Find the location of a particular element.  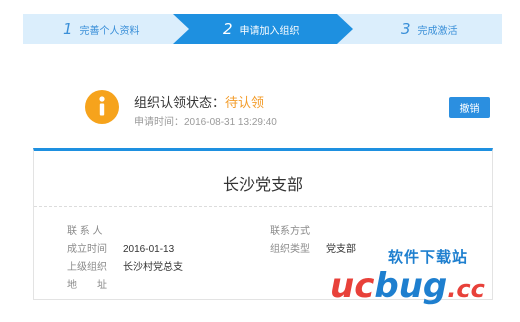

field-label: 成立时间 is located at coordinates (87, 249).